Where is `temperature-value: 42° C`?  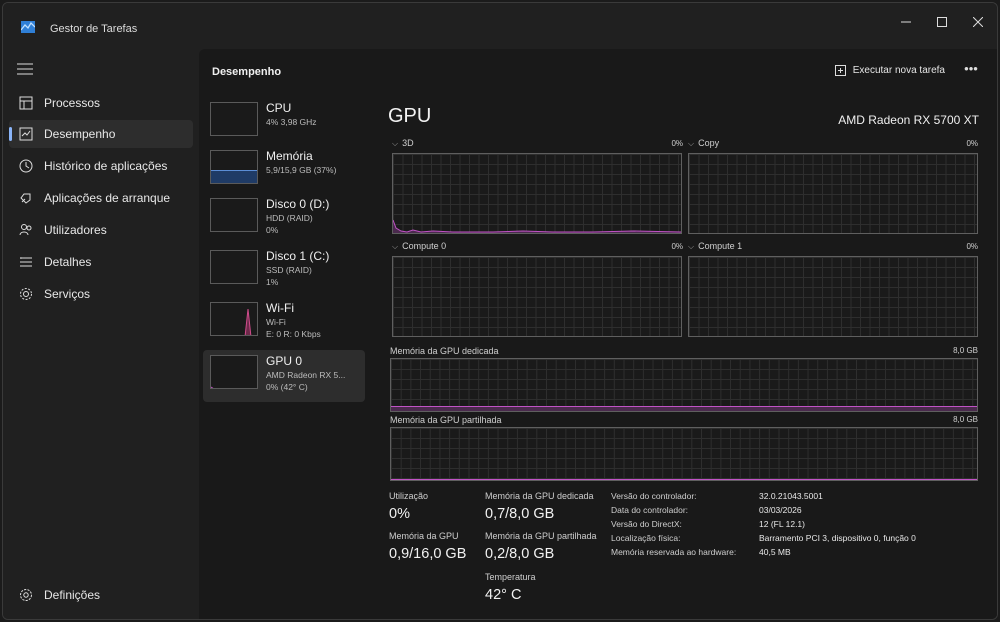 temperature-value: 42° C is located at coordinates (503, 595).